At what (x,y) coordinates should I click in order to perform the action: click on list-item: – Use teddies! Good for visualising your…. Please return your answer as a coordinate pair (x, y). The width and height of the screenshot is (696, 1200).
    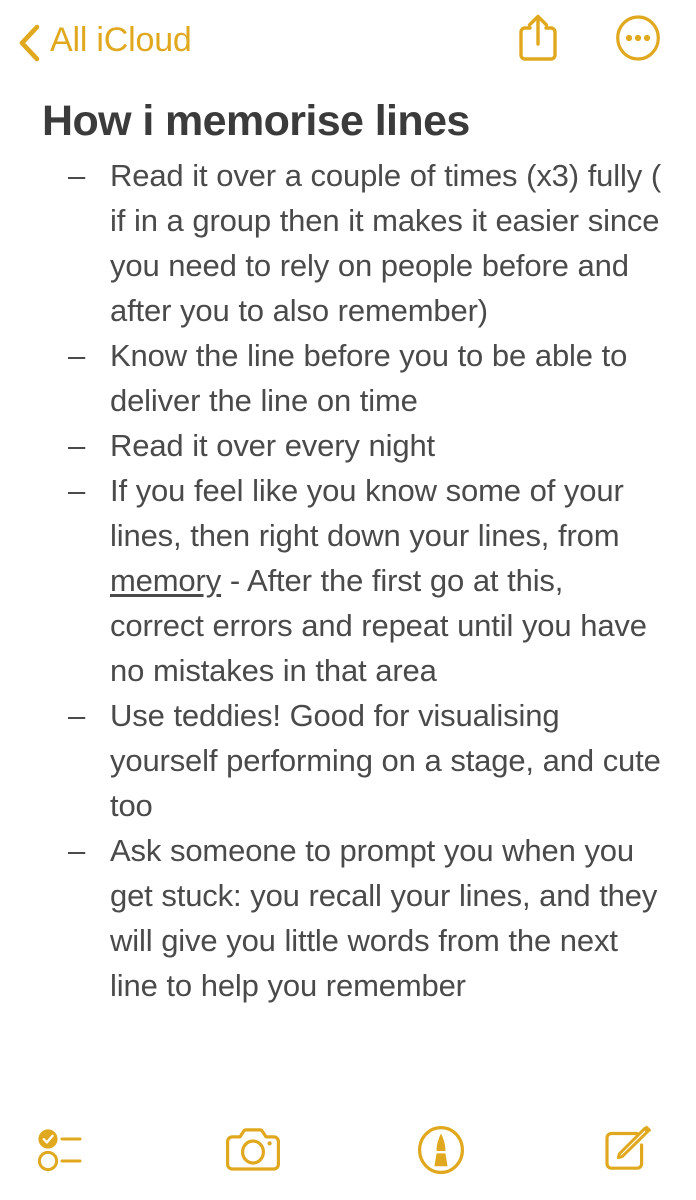
    Looking at the image, I should click on (336, 760).